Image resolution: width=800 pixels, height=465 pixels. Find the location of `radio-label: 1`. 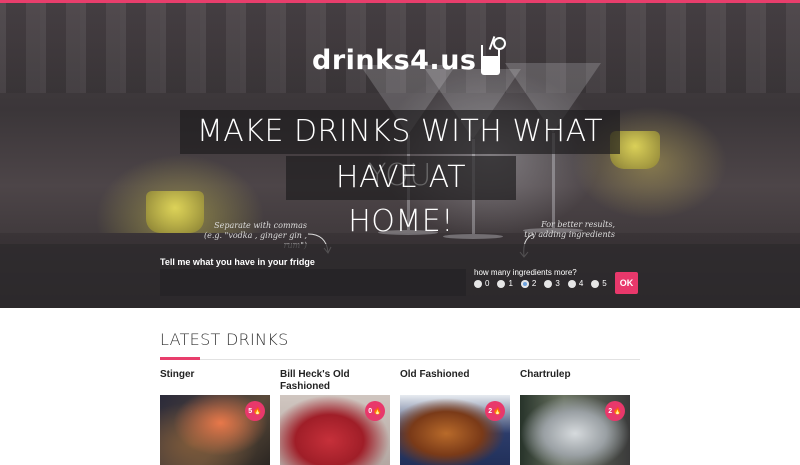

radio-label: 1 is located at coordinates (510, 283).